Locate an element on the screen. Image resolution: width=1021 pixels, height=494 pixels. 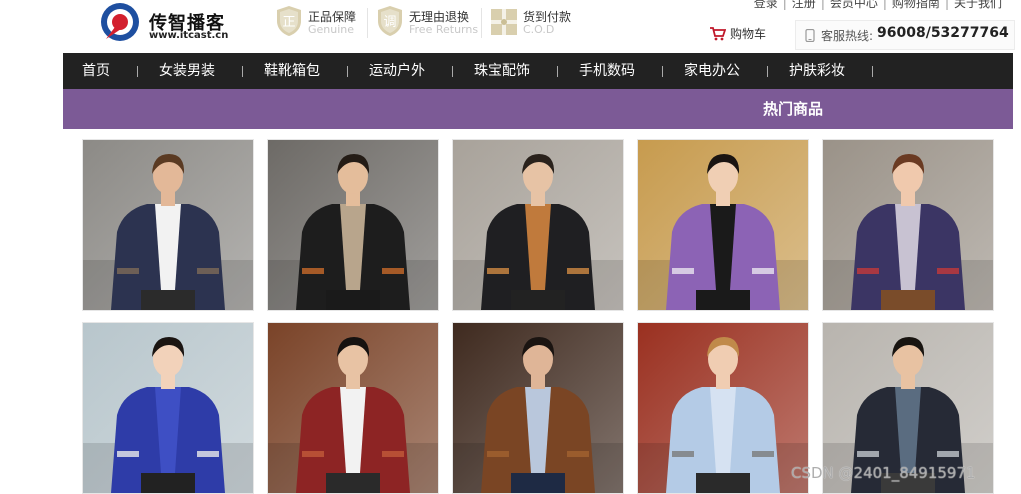
nav-item-jewelry: 珠宝配饰 is located at coordinates (502, 71).